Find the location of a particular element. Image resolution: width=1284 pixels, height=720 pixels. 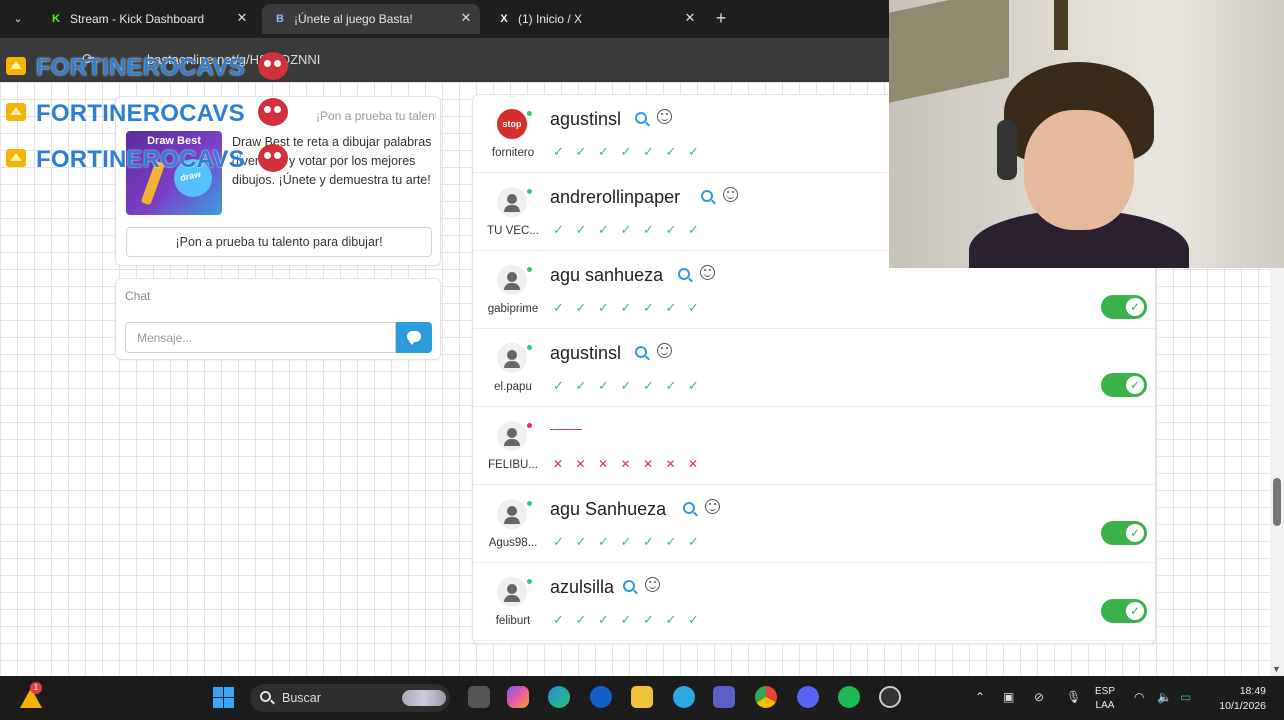

chat-send-button is located at coordinates (414, 337).